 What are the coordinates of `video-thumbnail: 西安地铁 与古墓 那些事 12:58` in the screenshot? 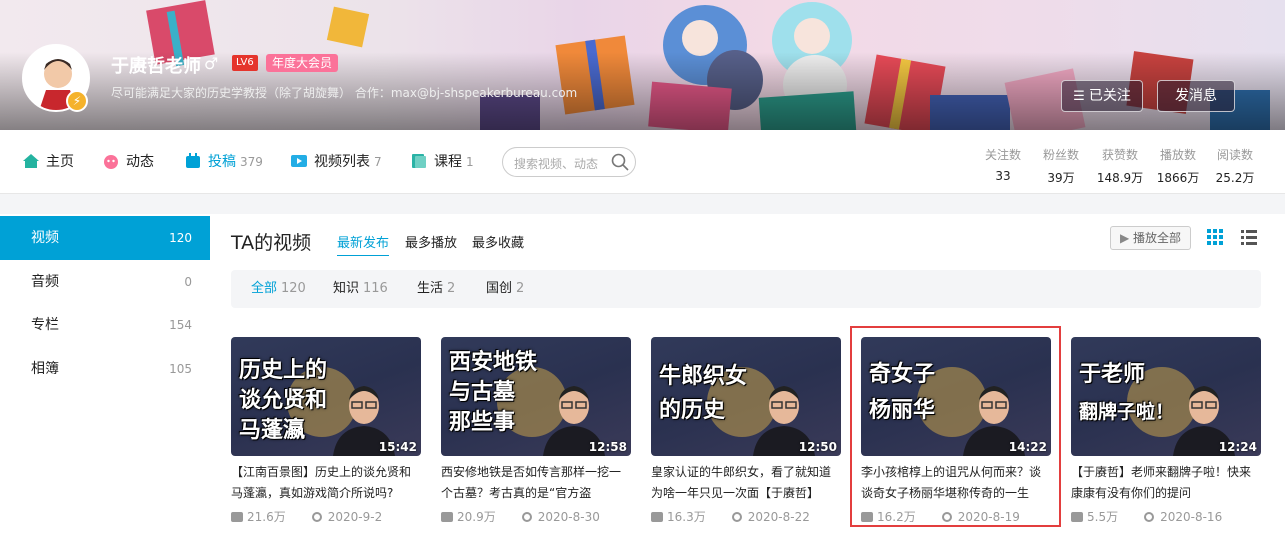 It's located at (536, 396).